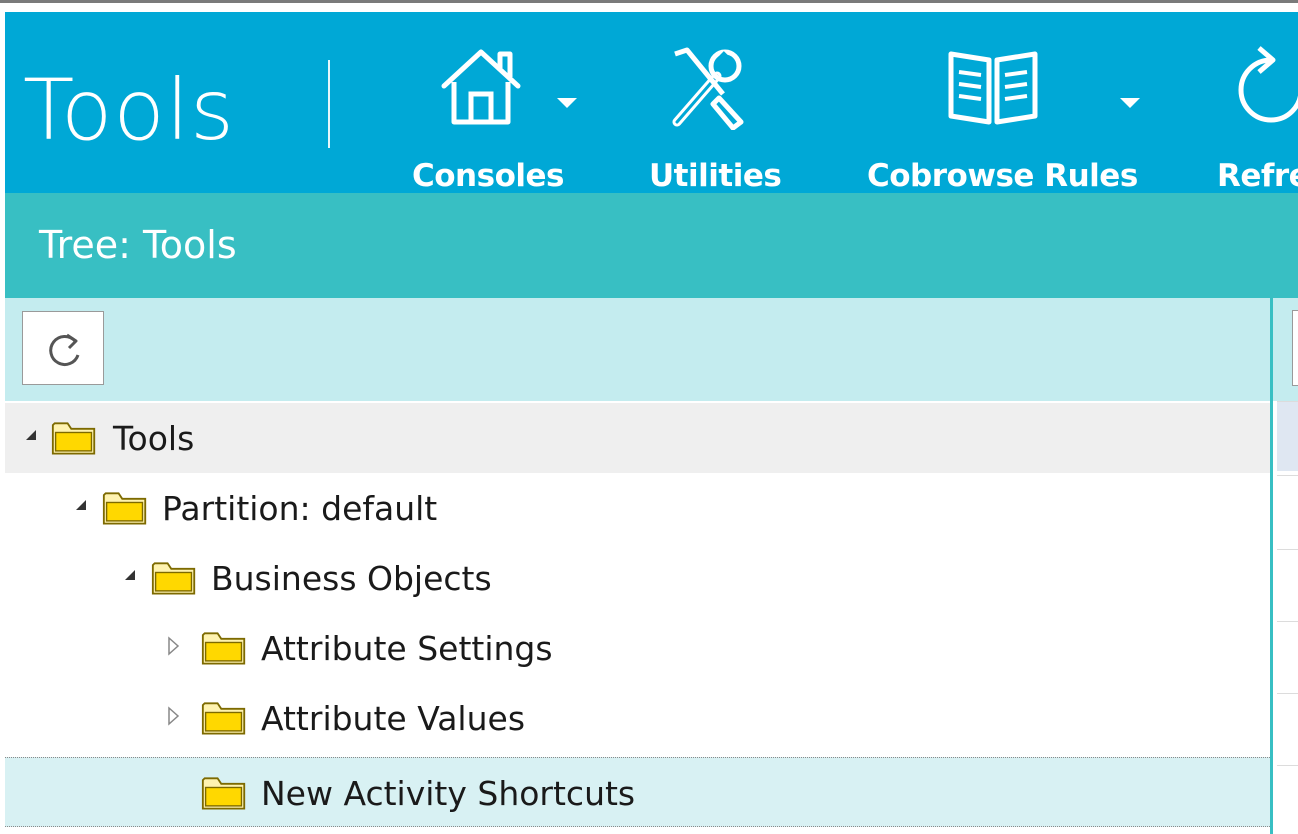 The image size is (1298, 834). What do you see at coordinates (1130, 103) in the screenshot?
I see `cobrowse-rules-dropdown-caret` at bounding box center [1130, 103].